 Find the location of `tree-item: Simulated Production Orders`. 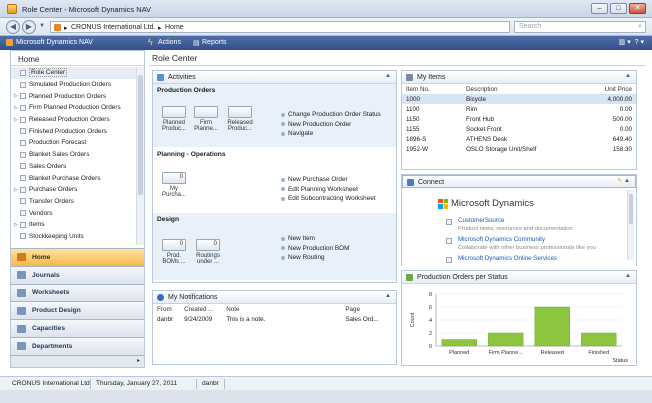

tree-item: Simulated Production Orders is located at coordinates (74, 85).